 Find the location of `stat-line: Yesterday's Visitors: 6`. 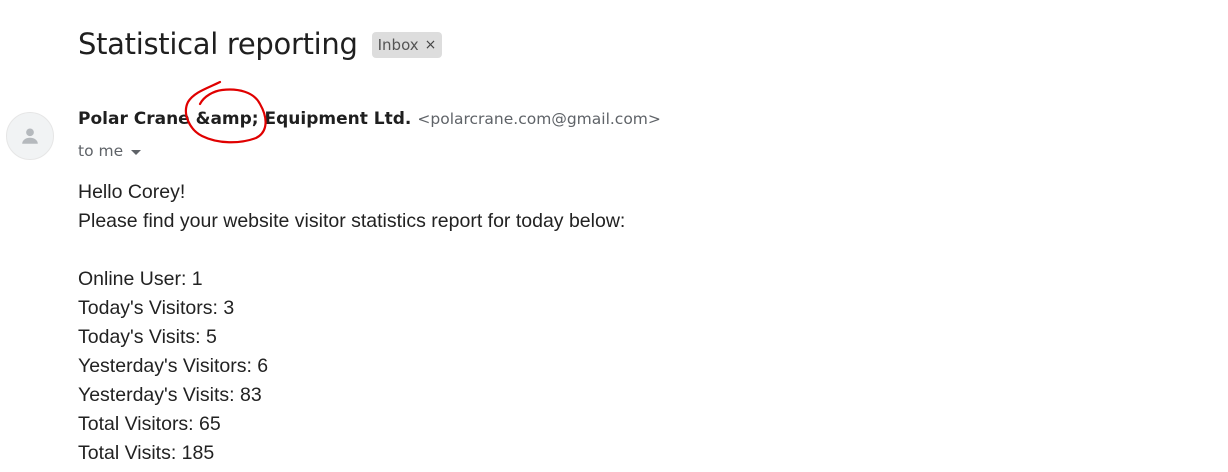

stat-line: Yesterday's Visitors: 6 is located at coordinates (173, 366).